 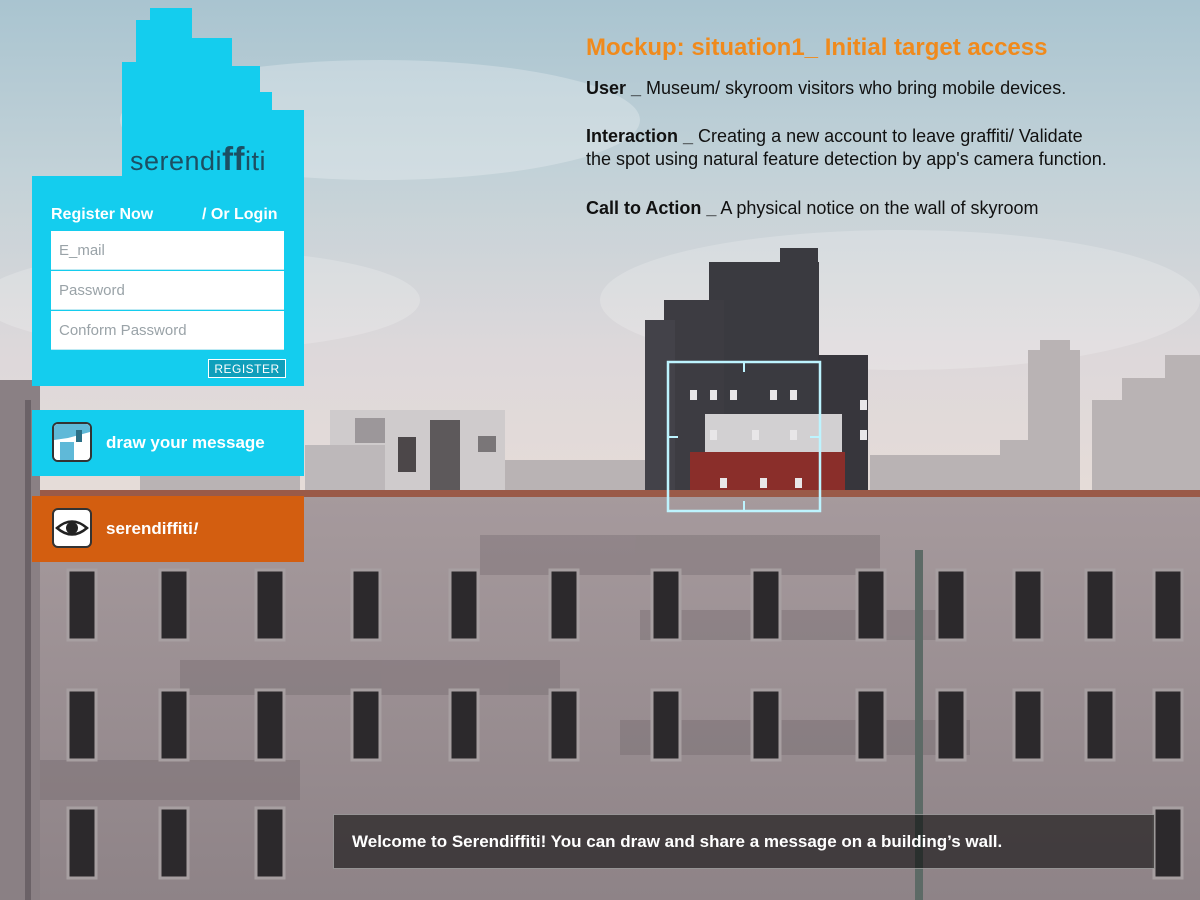 I want to click on view-serendiffiti-button: serendiffiti!, so click(x=168, y=529).